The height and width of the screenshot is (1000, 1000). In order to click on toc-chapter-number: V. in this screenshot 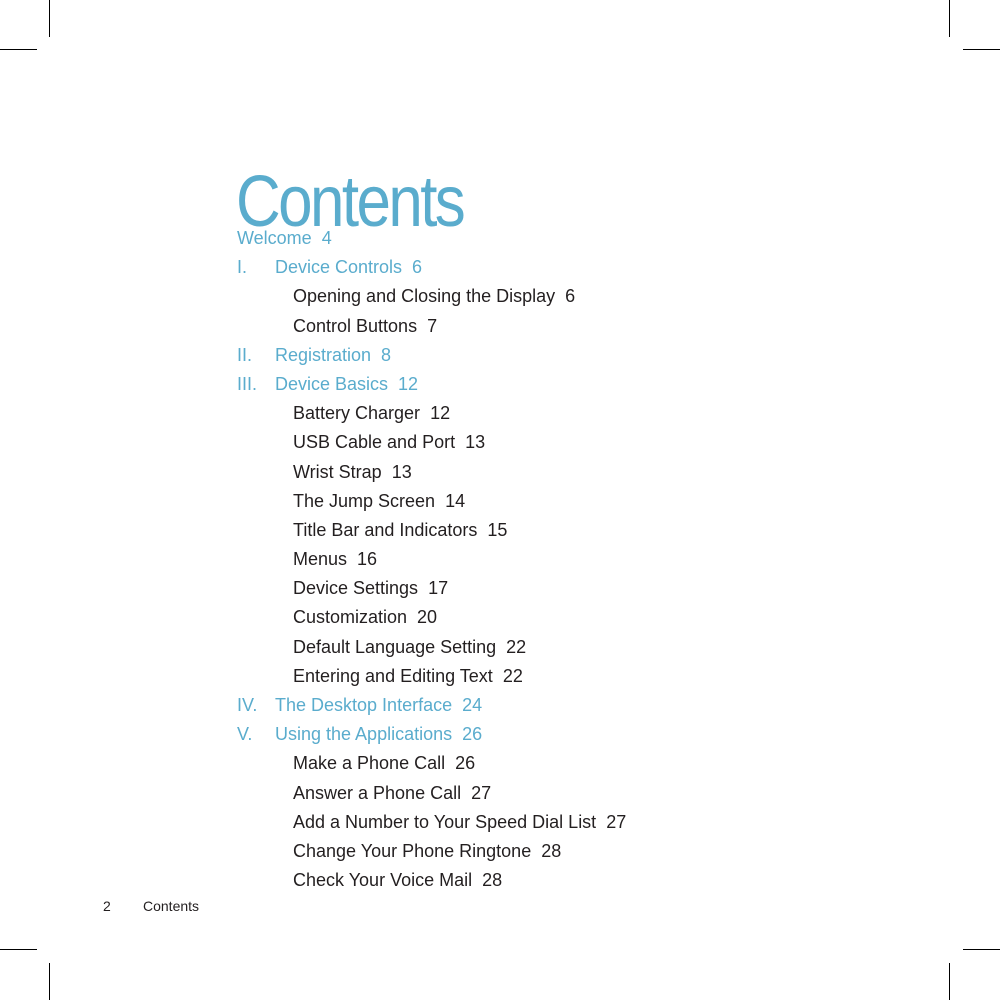, I will do `click(245, 734)`.